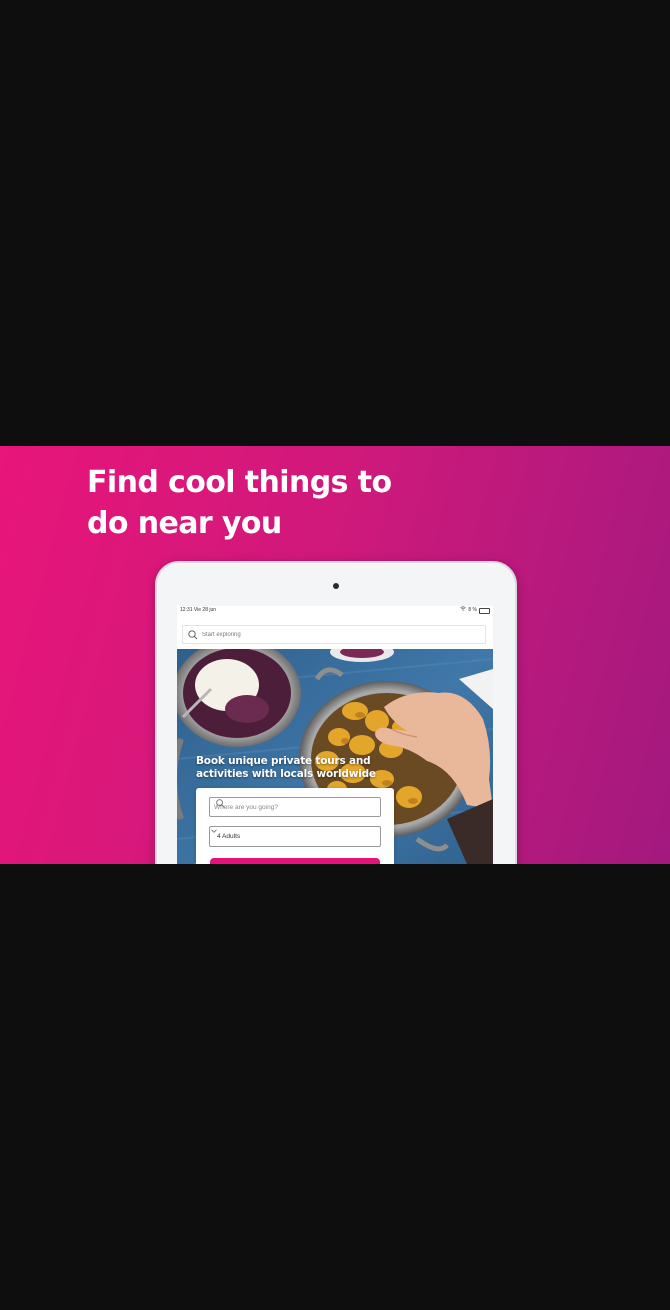 The width and height of the screenshot is (670, 1310). Describe the element at coordinates (297, 503) in the screenshot. I see `promo-headline: Find cool things to do near you` at that location.